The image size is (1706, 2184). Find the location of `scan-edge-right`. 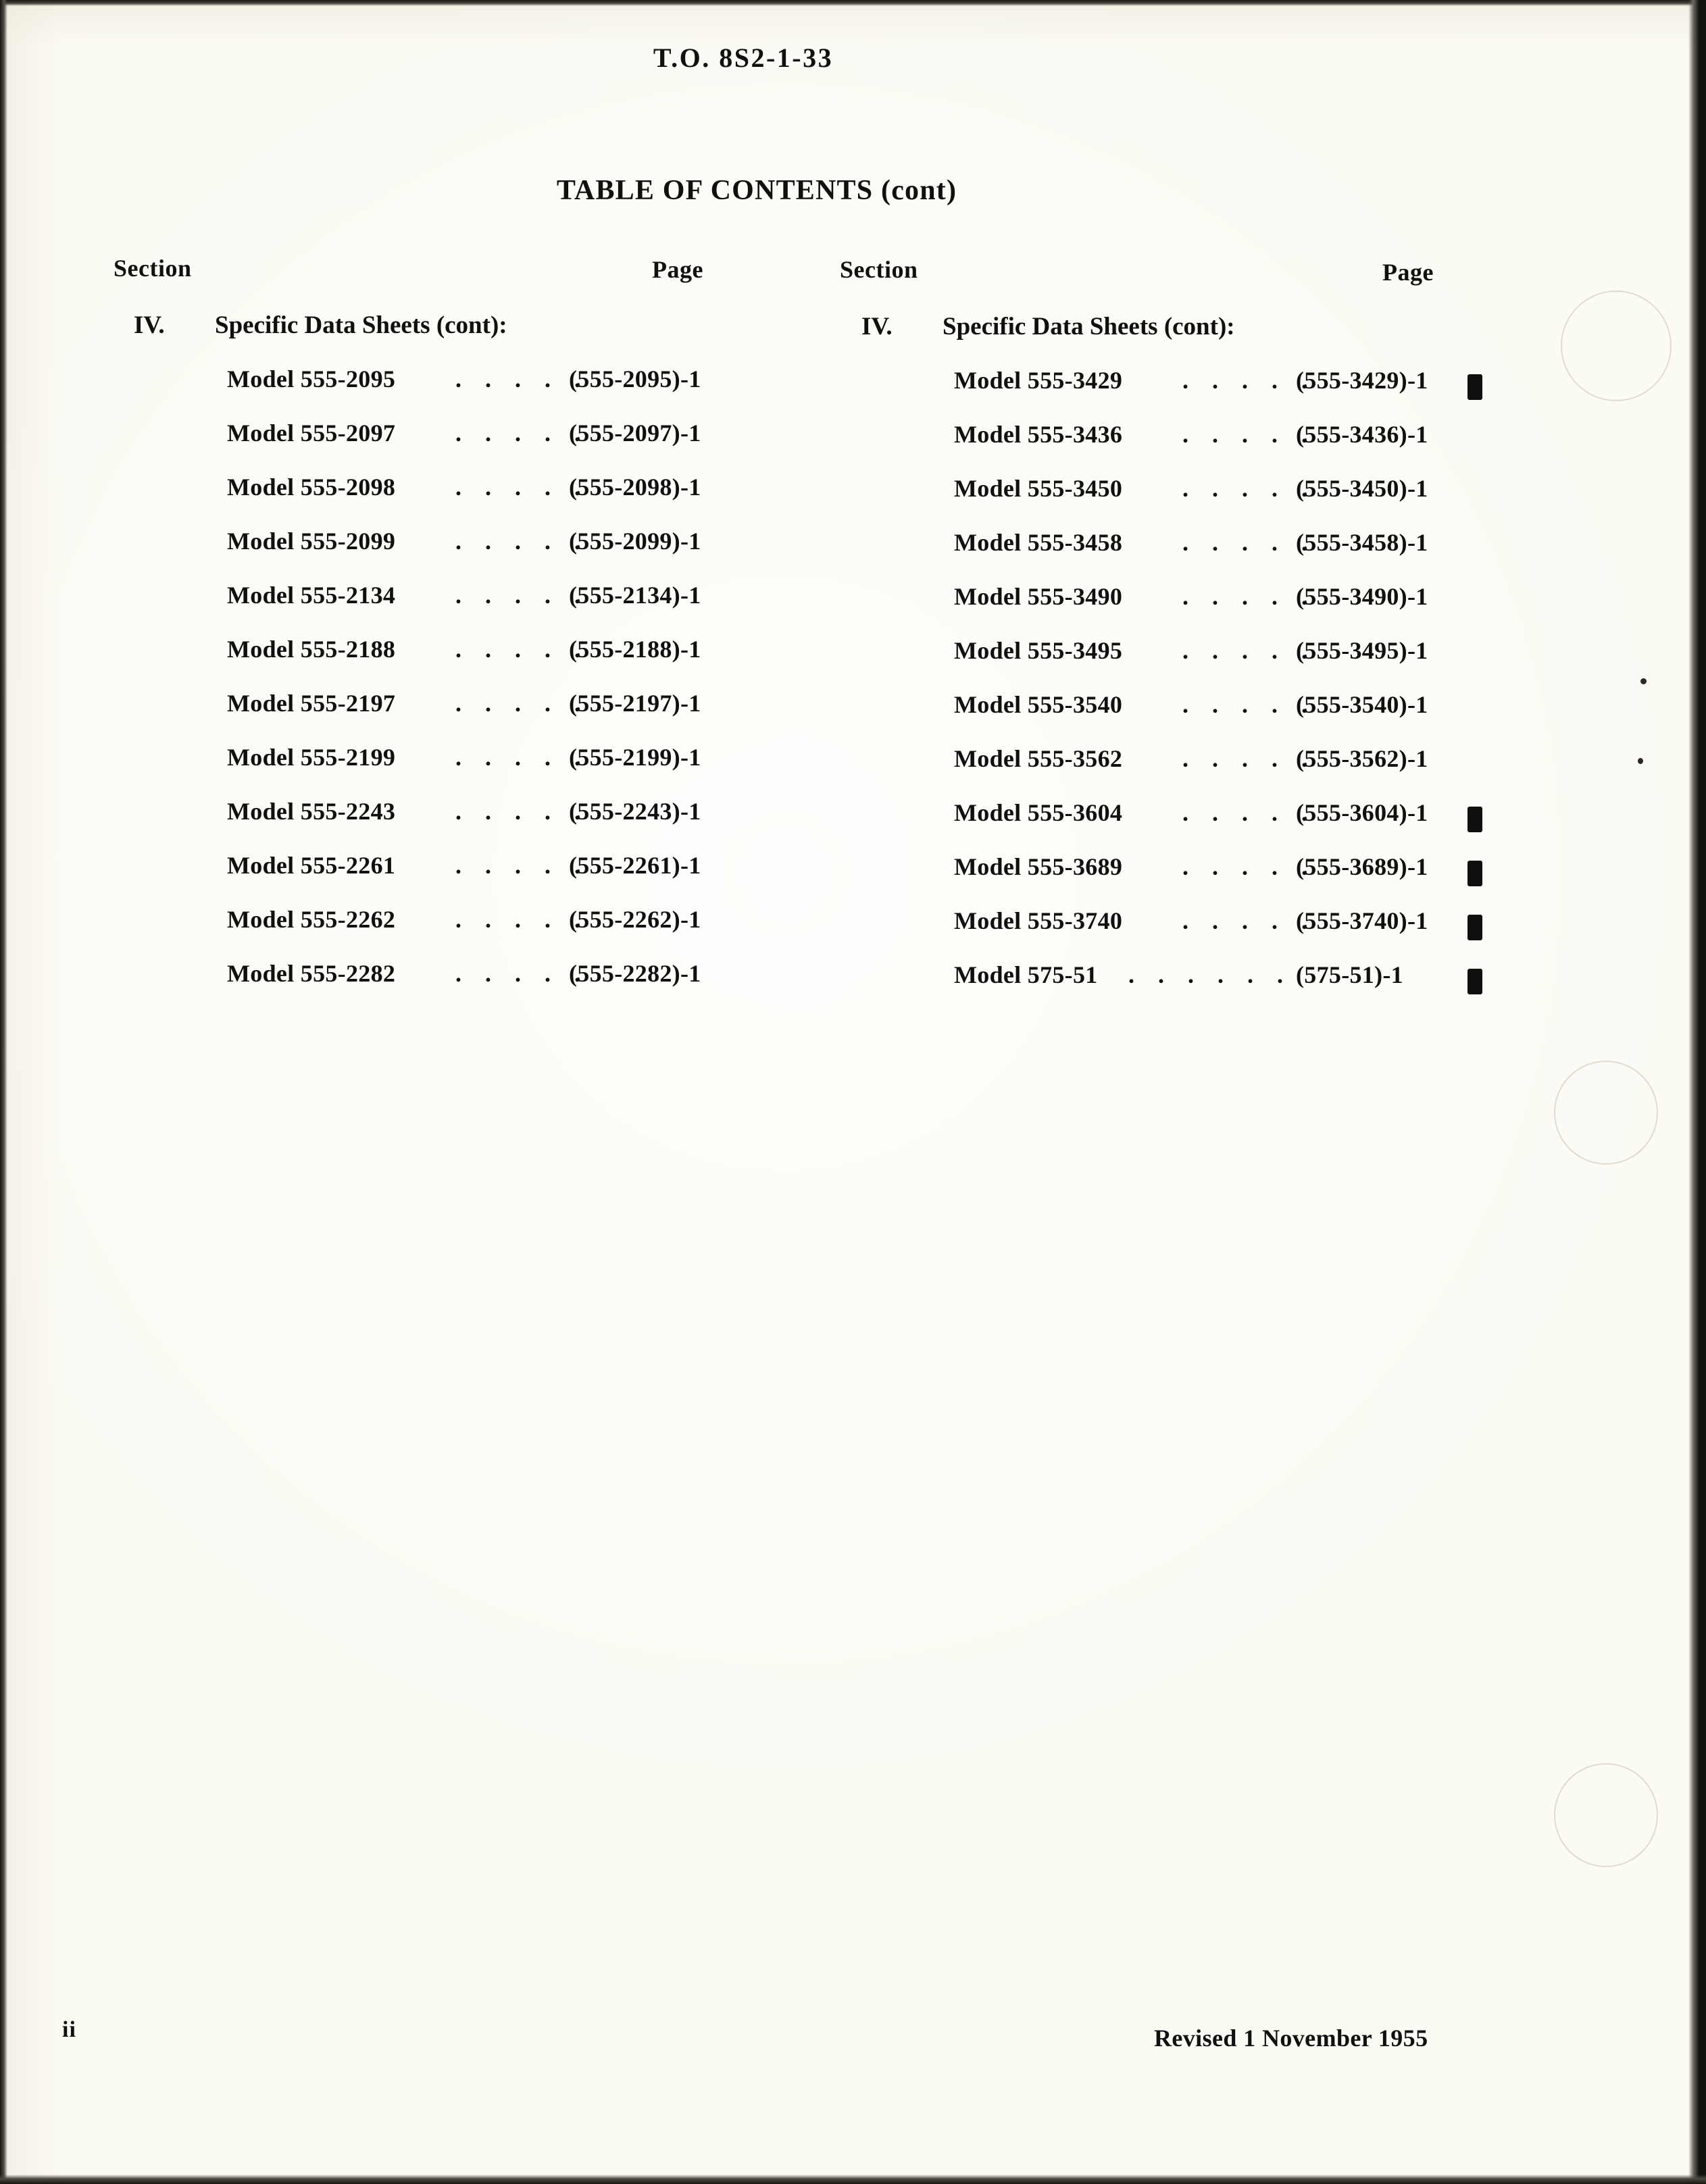

scan-edge-right is located at coordinates (1697, 1092).